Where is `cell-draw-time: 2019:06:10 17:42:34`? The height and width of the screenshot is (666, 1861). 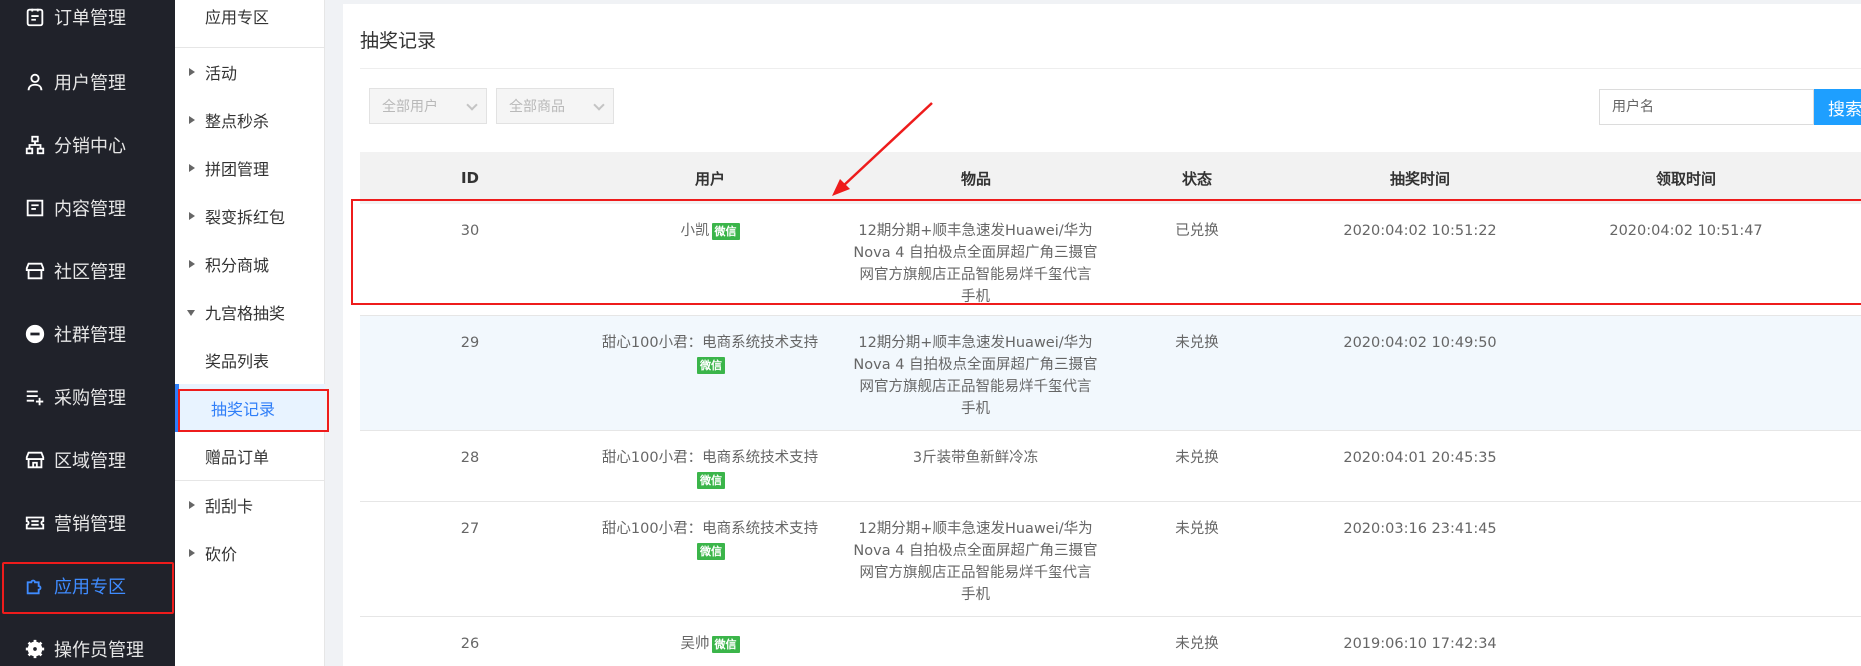 cell-draw-time: 2019:06:10 17:42:34 is located at coordinates (1420, 644).